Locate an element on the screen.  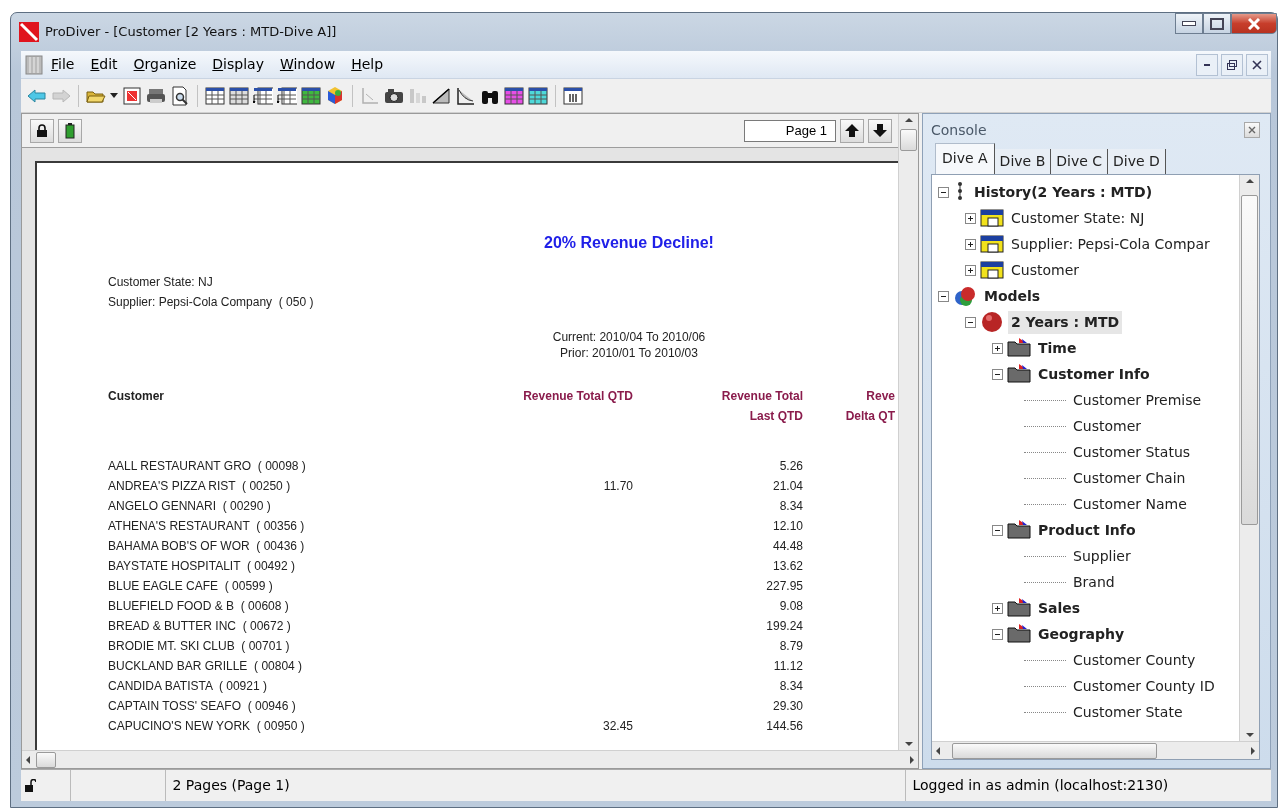
menu-item: Help is located at coordinates (367, 64).